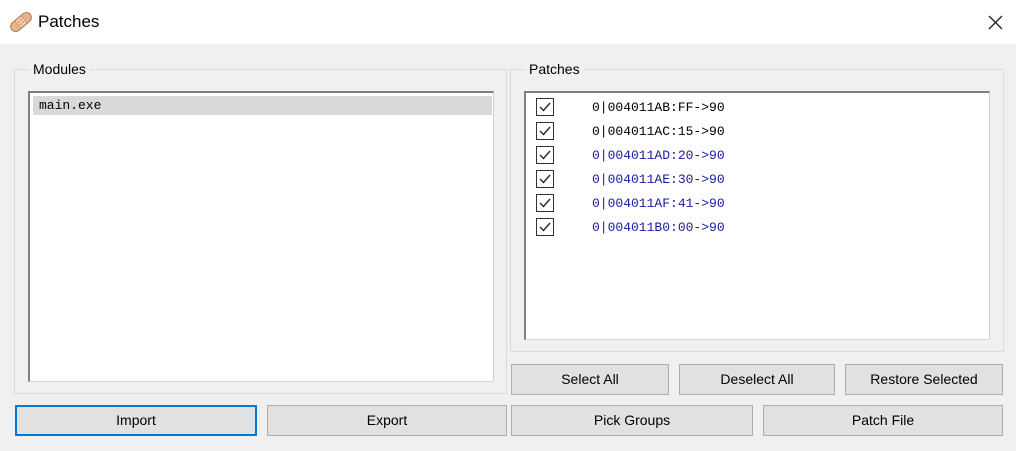  I want to click on import-button: Import, so click(136, 420).